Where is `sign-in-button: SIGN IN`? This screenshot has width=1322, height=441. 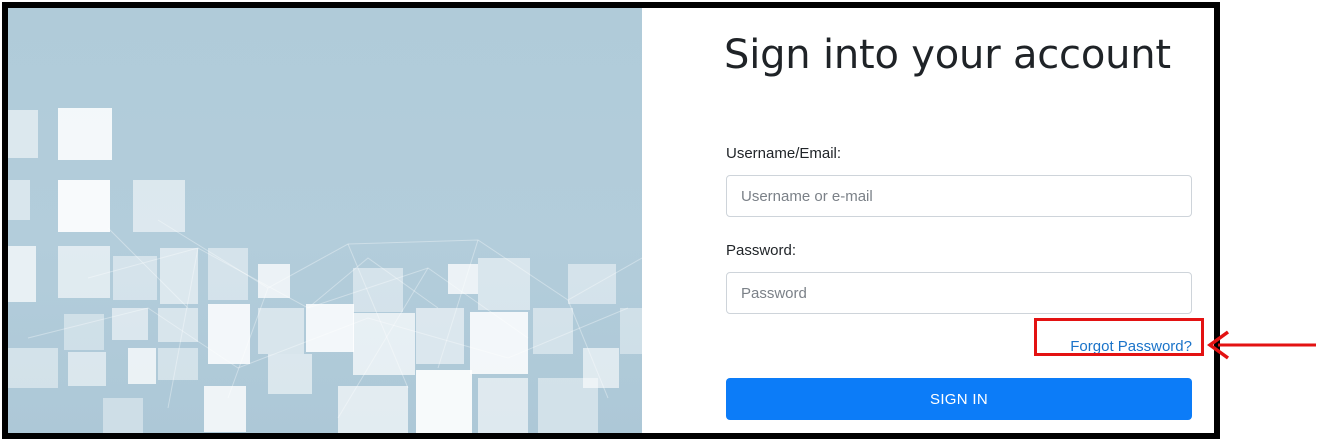 sign-in-button: SIGN IN is located at coordinates (959, 399).